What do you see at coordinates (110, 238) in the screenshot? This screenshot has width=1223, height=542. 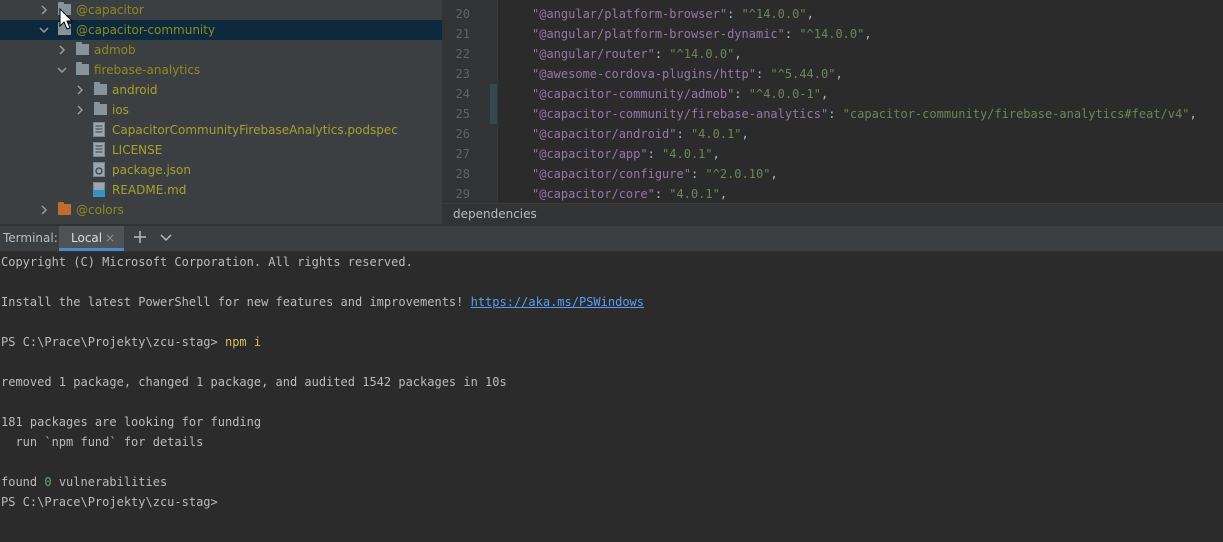 I see `close-icon: ×` at bounding box center [110, 238].